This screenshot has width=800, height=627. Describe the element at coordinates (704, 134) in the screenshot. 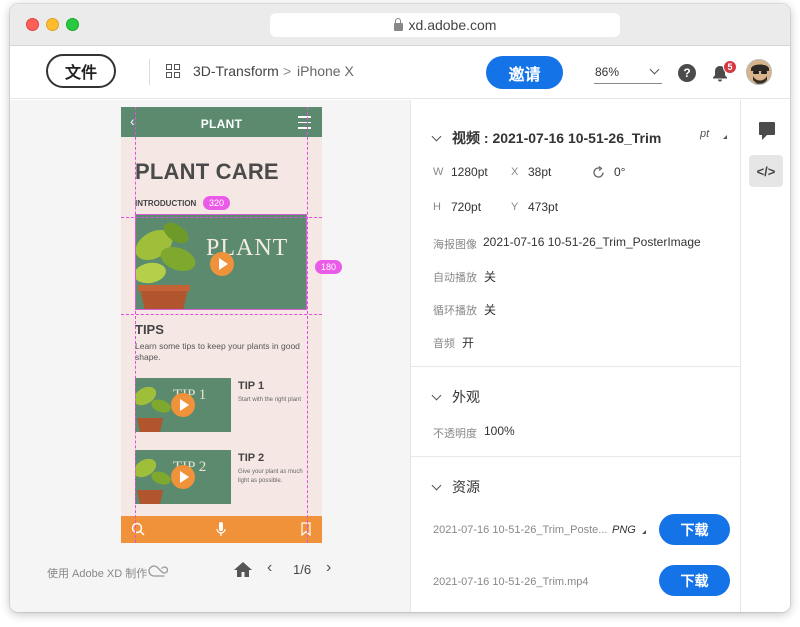

I see `unit-select: pt` at that location.